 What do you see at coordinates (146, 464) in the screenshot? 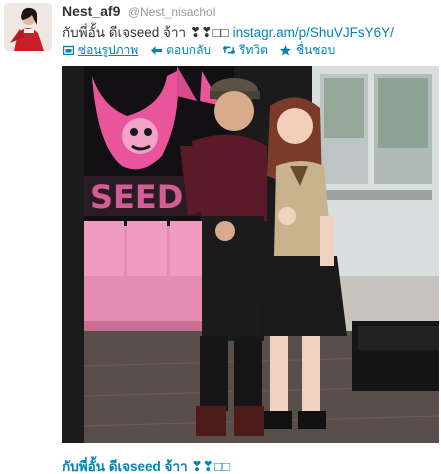
I see `photo-caption: กับพี่อั้น ดีเจseed จ้าา ❣❣□□` at bounding box center [146, 464].